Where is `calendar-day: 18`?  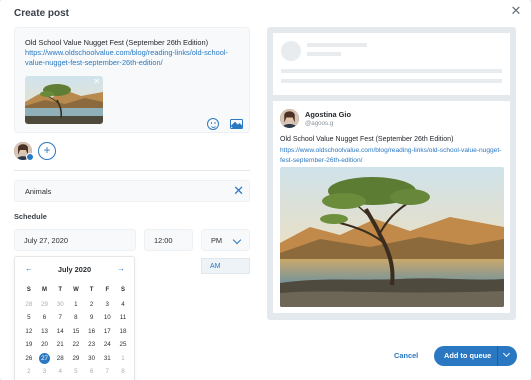 calendar-day: 18 is located at coordinates (123, 332).